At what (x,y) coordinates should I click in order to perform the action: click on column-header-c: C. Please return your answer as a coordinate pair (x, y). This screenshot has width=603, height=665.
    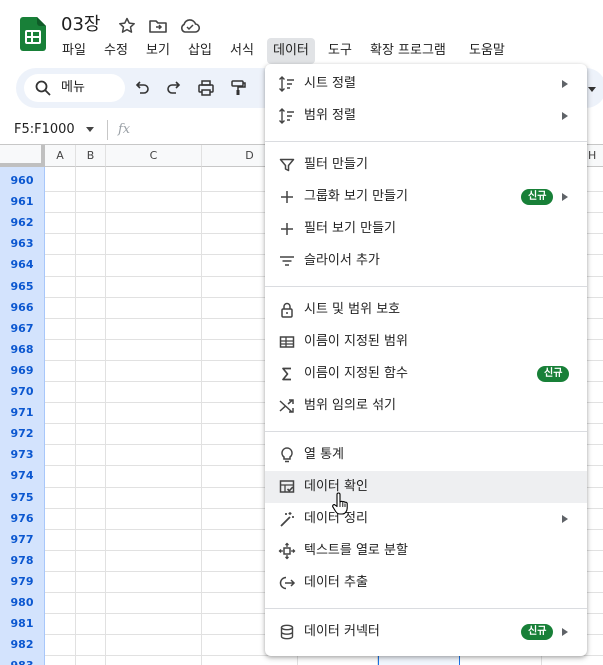
    Looking at the image, I should click on (154, 156).